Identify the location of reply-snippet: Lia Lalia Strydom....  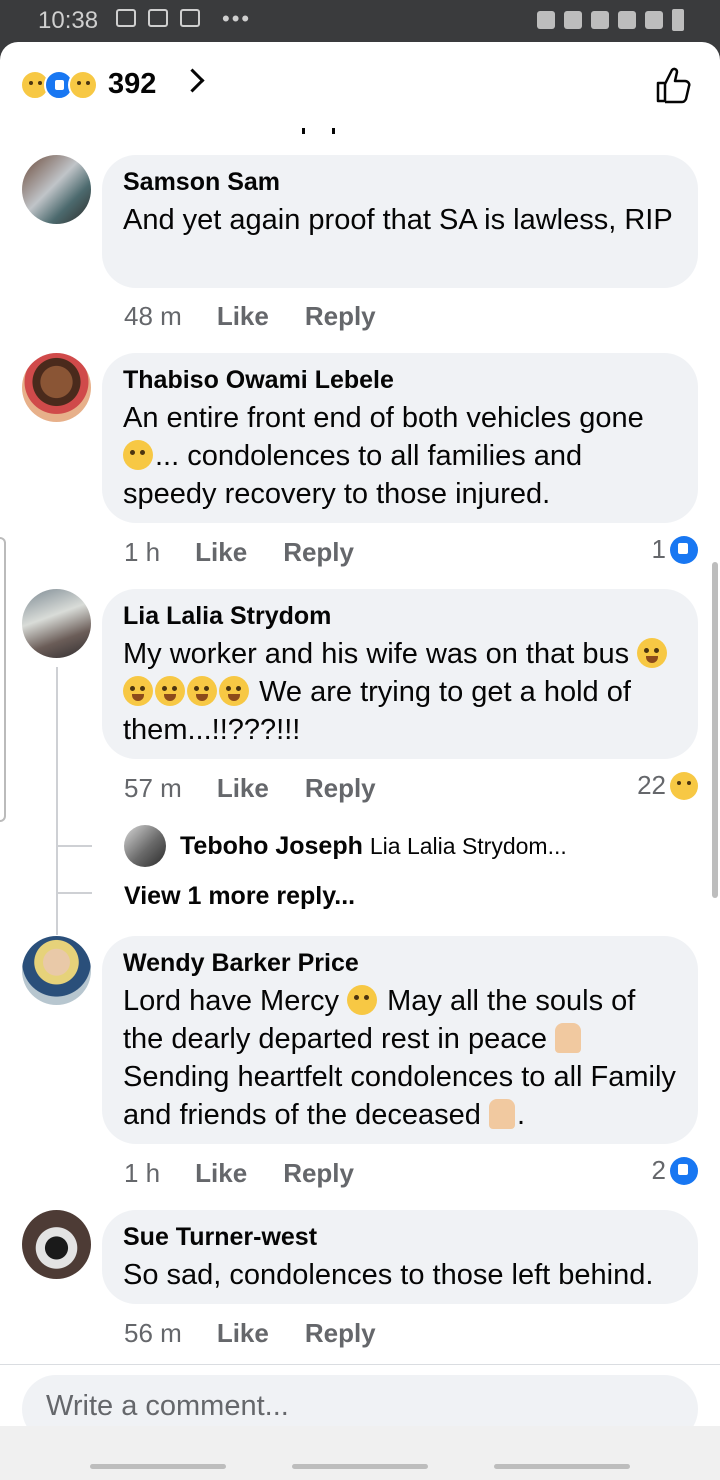
(468, 845).